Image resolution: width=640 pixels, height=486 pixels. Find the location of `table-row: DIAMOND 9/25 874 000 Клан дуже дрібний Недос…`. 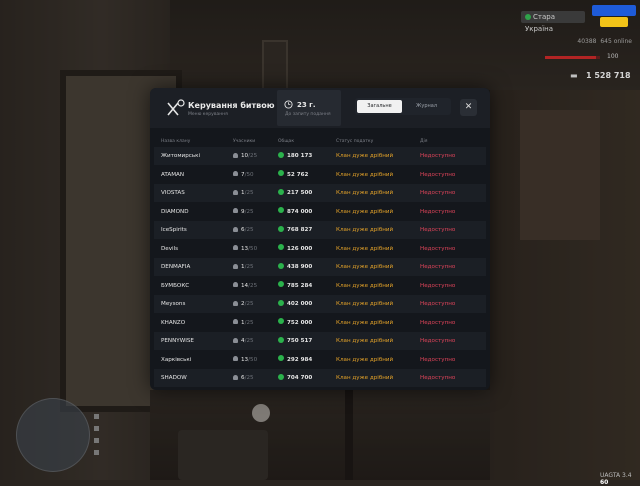

table-row: DIAMOND 9/25 874 000 Клан дуже дрібний Недос… is located at coordinates (320, 212).